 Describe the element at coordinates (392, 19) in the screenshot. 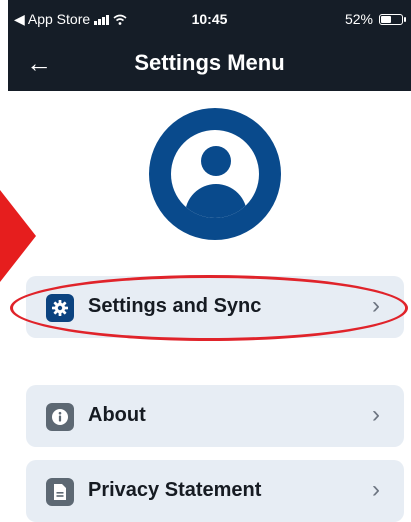

I see `battery-icon` at that location.